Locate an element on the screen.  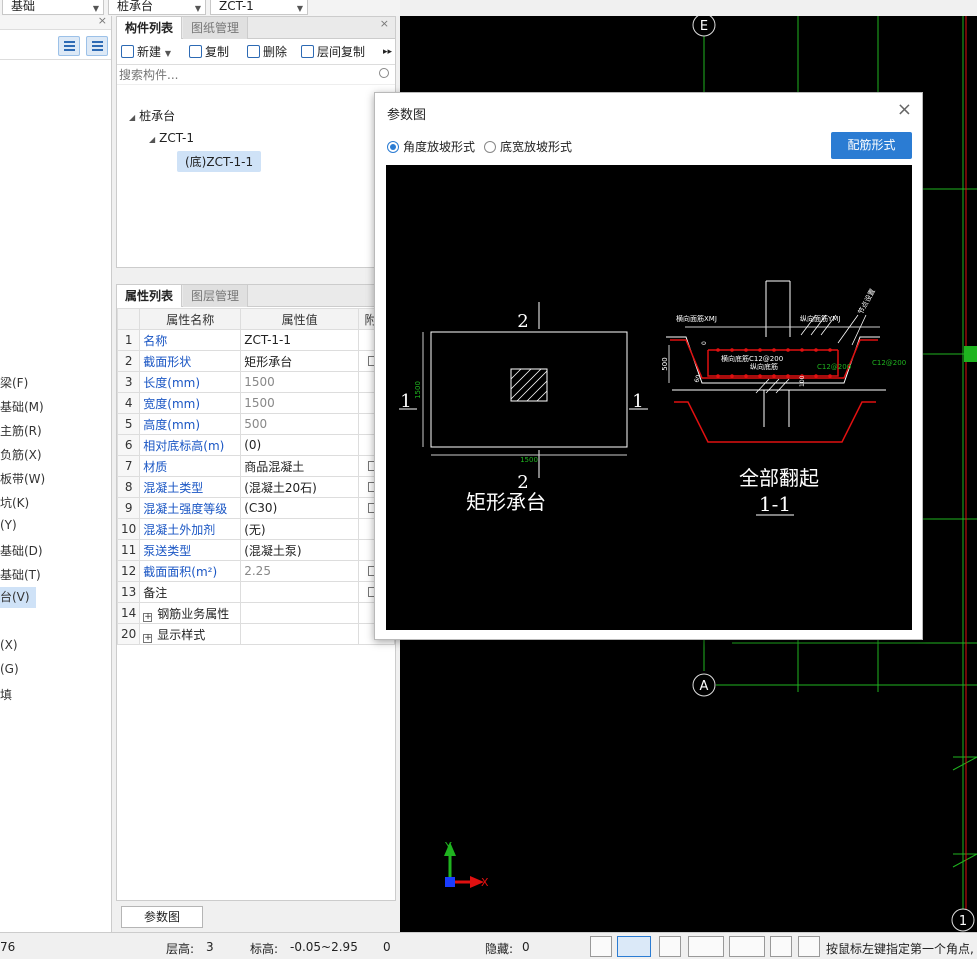
component-toolbar: 新建 ▼ 复制 删除 层间复制 ▸▸ is located at coordinates (256, 52).